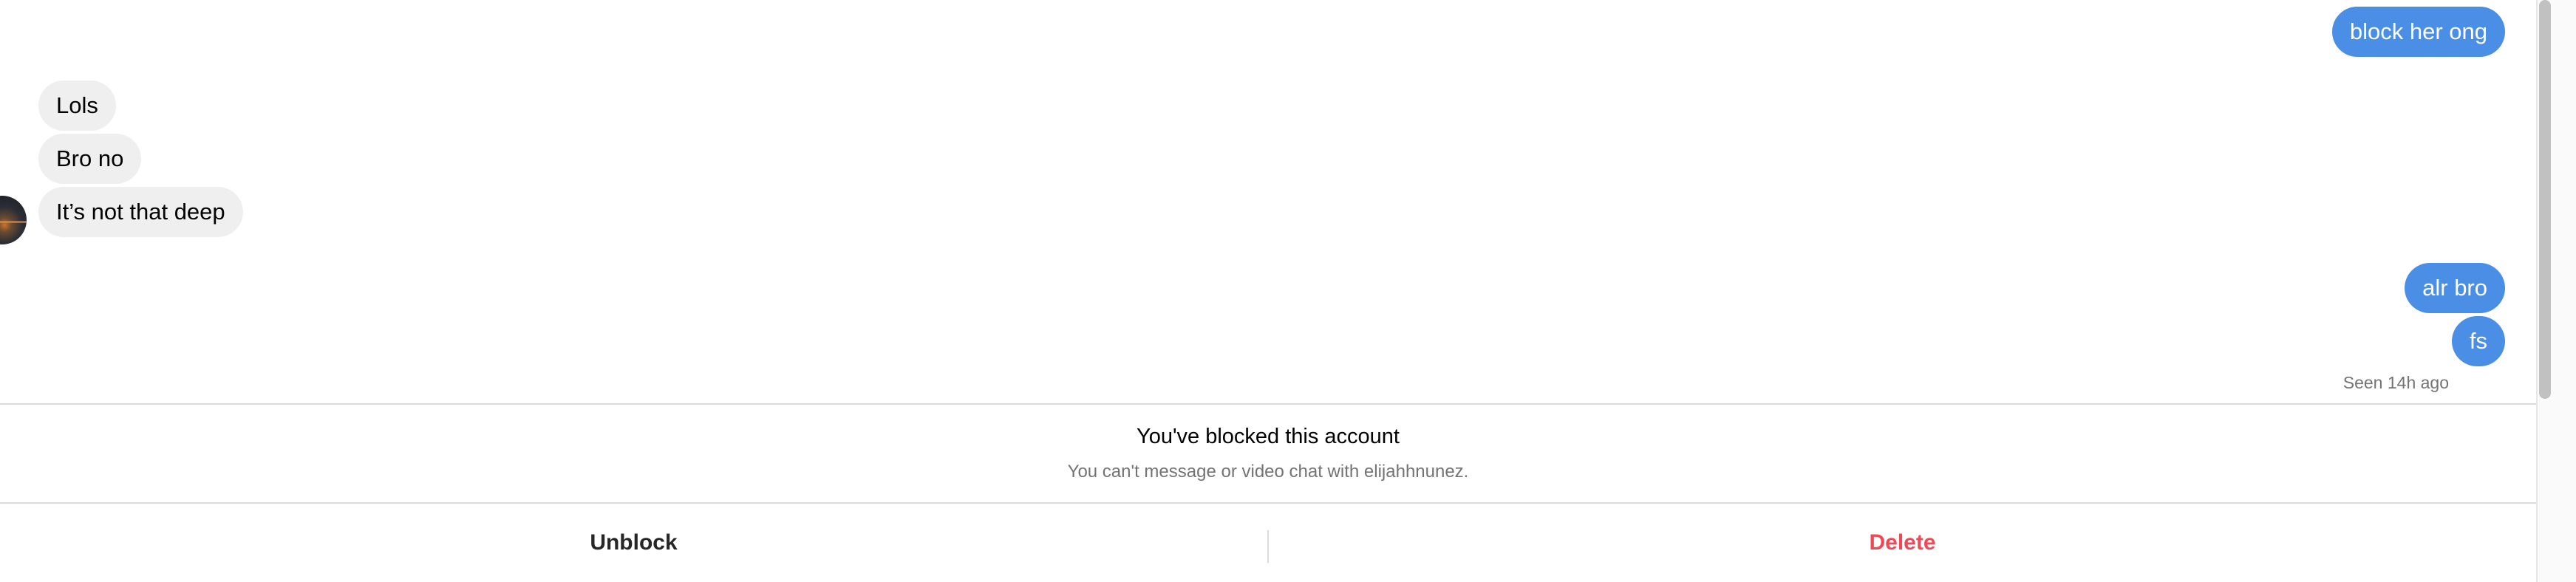 The width and height of the screenshot is (2576, 582). Describe the element at coordinates (633, 543) in the screenshot. I see `unblock-button: Unblock` at that location.